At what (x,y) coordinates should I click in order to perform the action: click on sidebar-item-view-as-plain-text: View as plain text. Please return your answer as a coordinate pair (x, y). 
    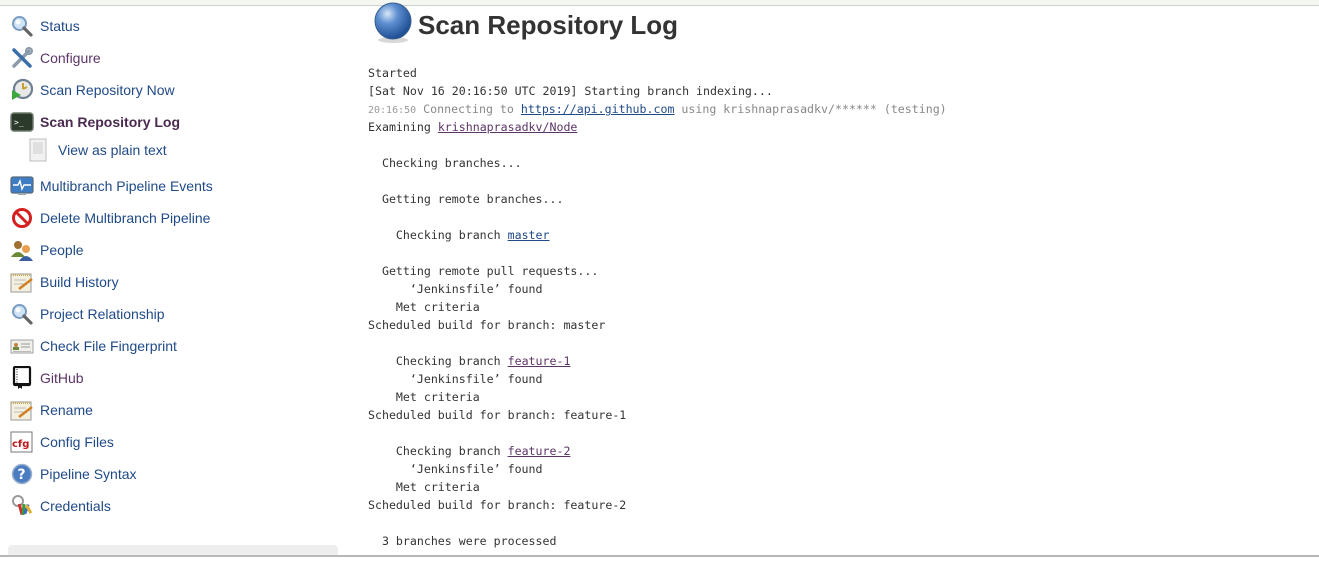
    Looking at the image, I should click on (96, 150).